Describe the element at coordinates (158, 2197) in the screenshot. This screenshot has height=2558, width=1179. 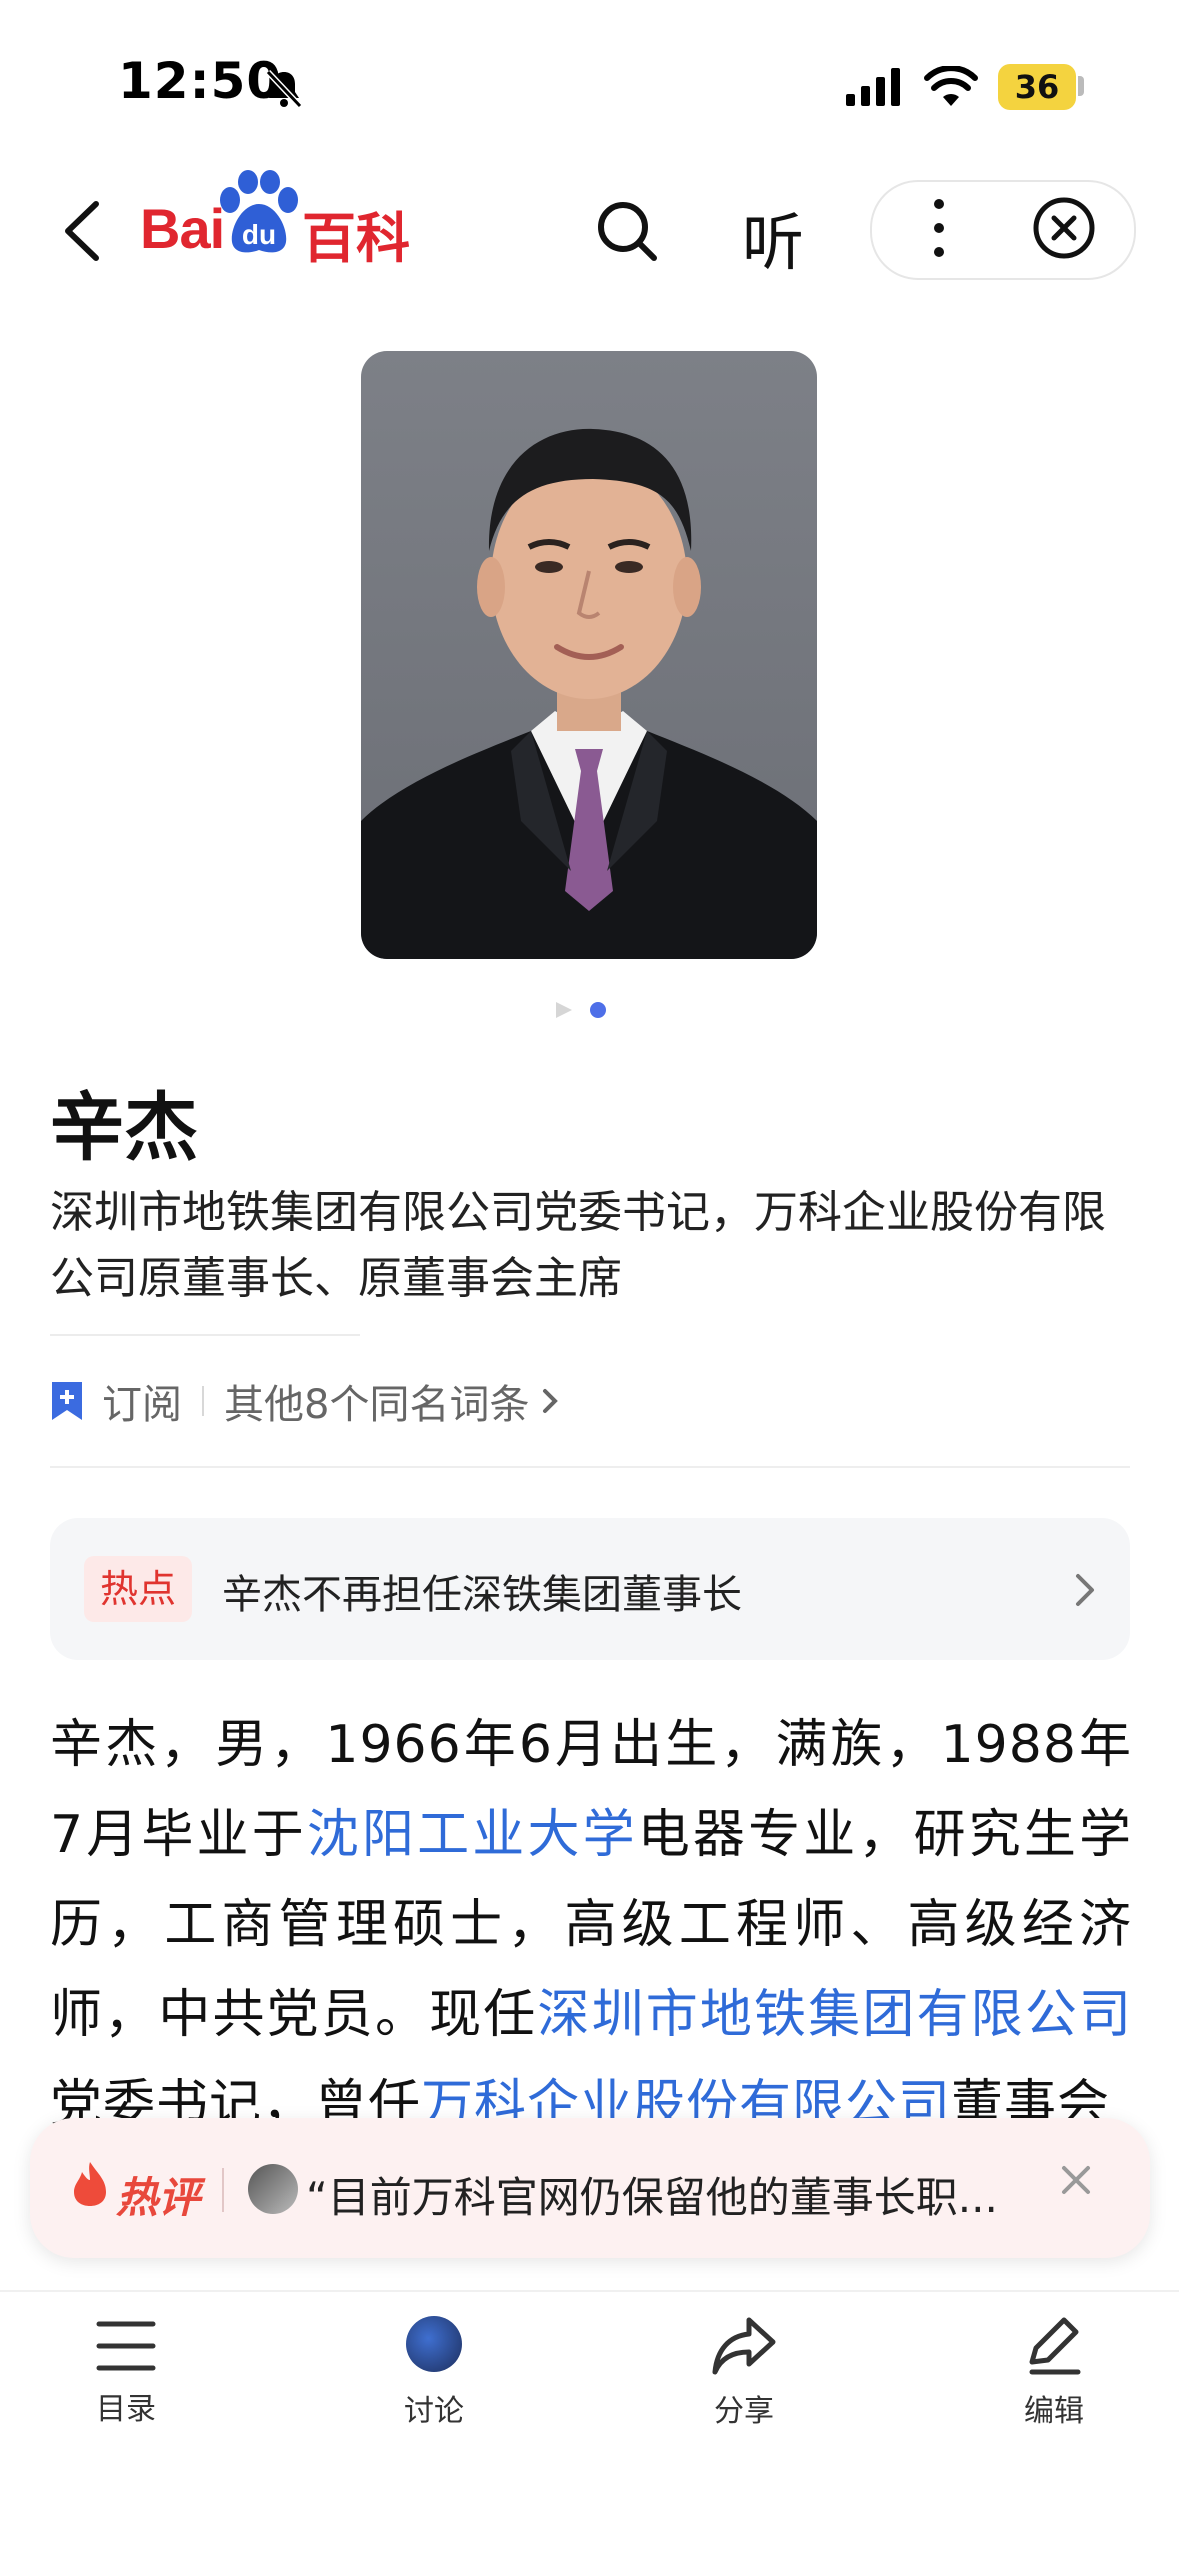
I see `hot-comment-label: 热评` at that location.